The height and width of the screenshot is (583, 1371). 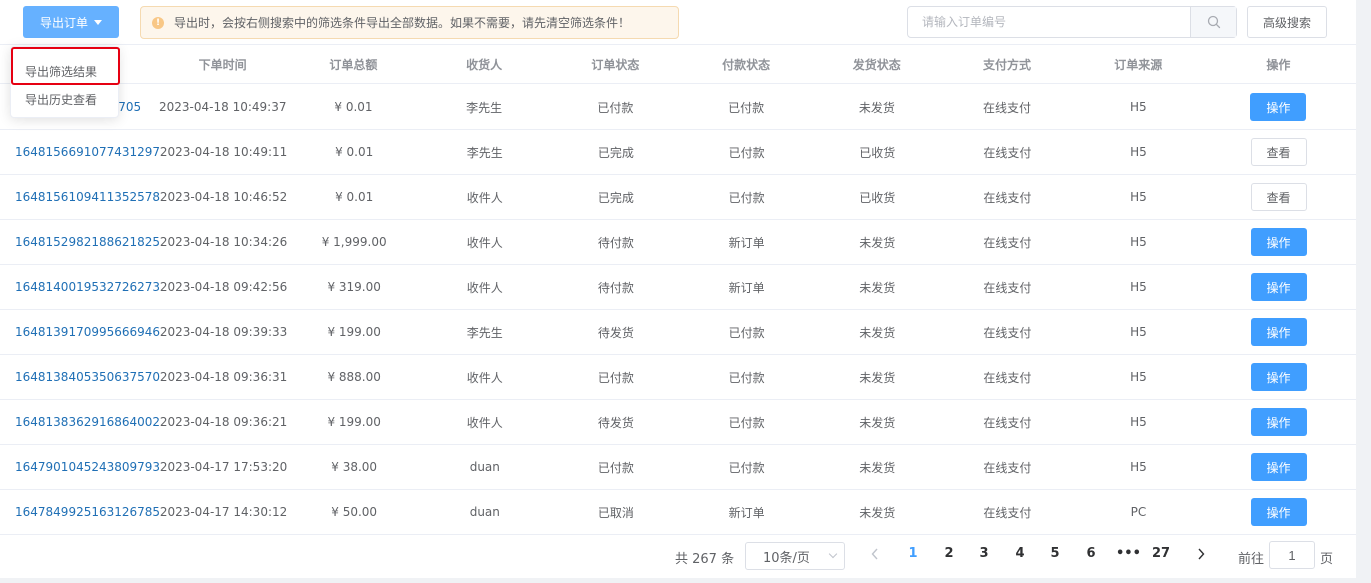 I want to click on order-time-cell: 2023-04-18 09:36:31, so click(x=223, y=377).